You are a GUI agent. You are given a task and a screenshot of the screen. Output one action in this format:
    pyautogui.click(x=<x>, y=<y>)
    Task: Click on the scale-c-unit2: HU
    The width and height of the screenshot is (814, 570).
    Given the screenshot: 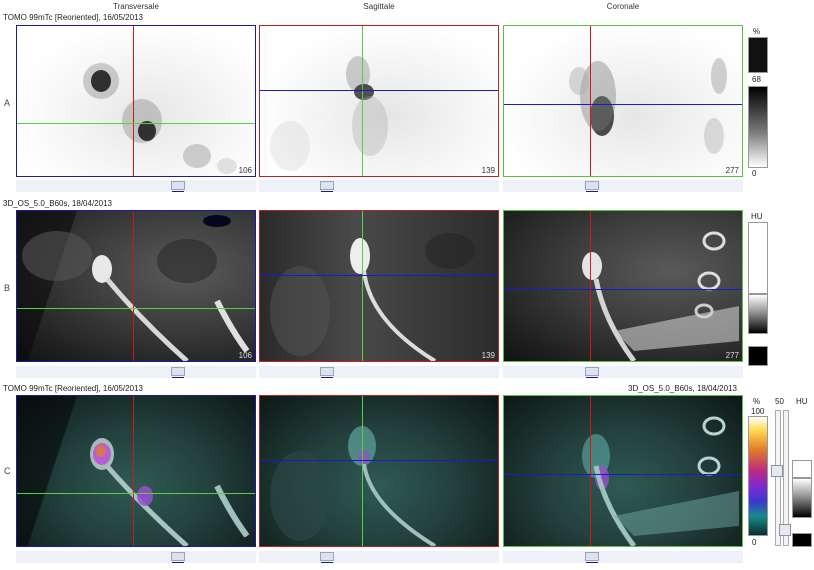 What is the action you would take?
    pyautogui.click(x=802, y=401)
    